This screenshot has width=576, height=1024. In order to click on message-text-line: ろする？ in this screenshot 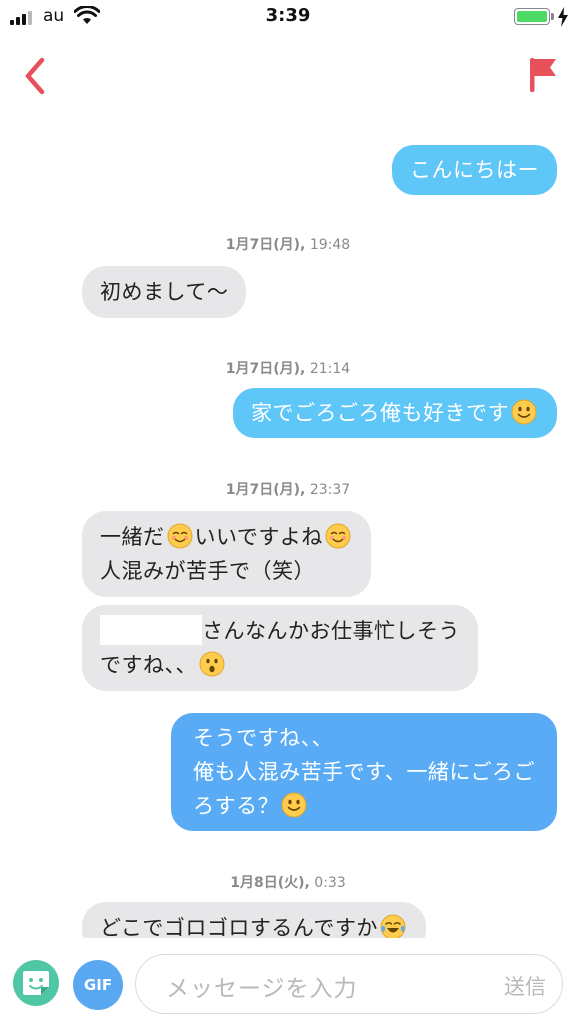, I will do `click(236, 806)`.